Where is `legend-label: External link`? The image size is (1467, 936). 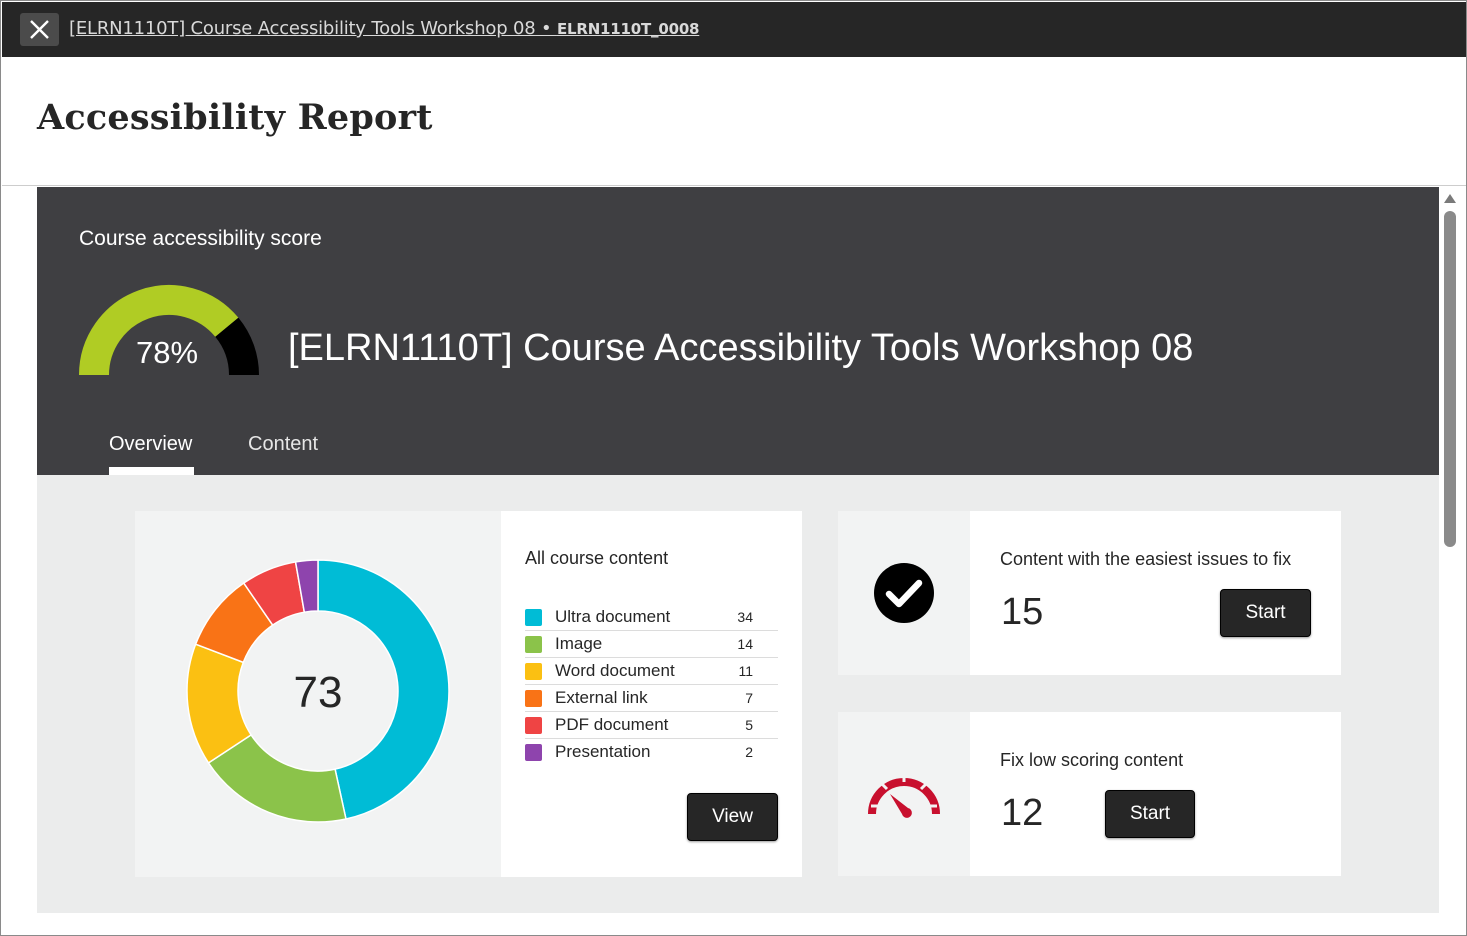
legend-label: External link is located at coordinates (601, 697).